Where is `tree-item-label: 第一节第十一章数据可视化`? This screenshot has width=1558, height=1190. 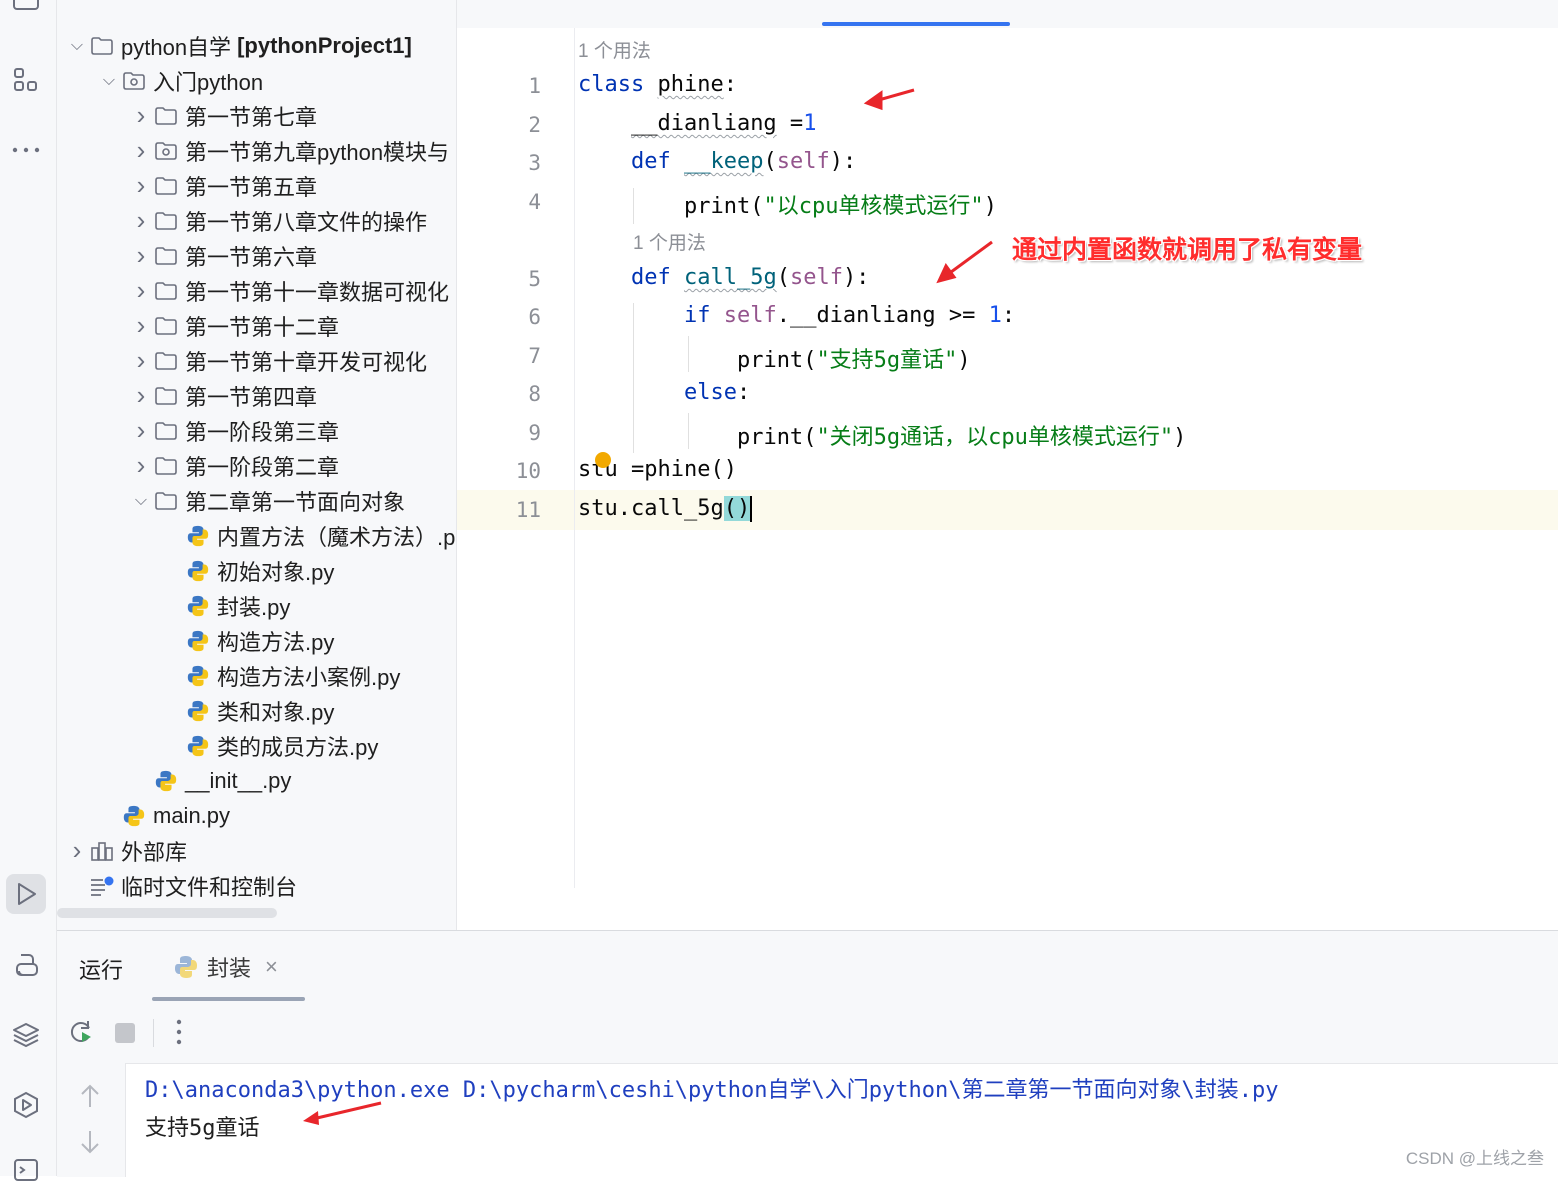 tree-item-label: 第一节第十一章数据可视化 is located at coordinates (317, 292).